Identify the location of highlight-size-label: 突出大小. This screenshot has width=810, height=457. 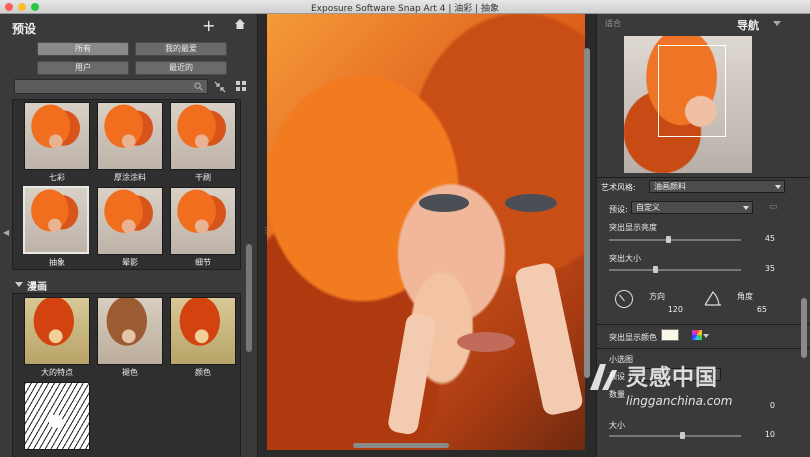
(625, 258).